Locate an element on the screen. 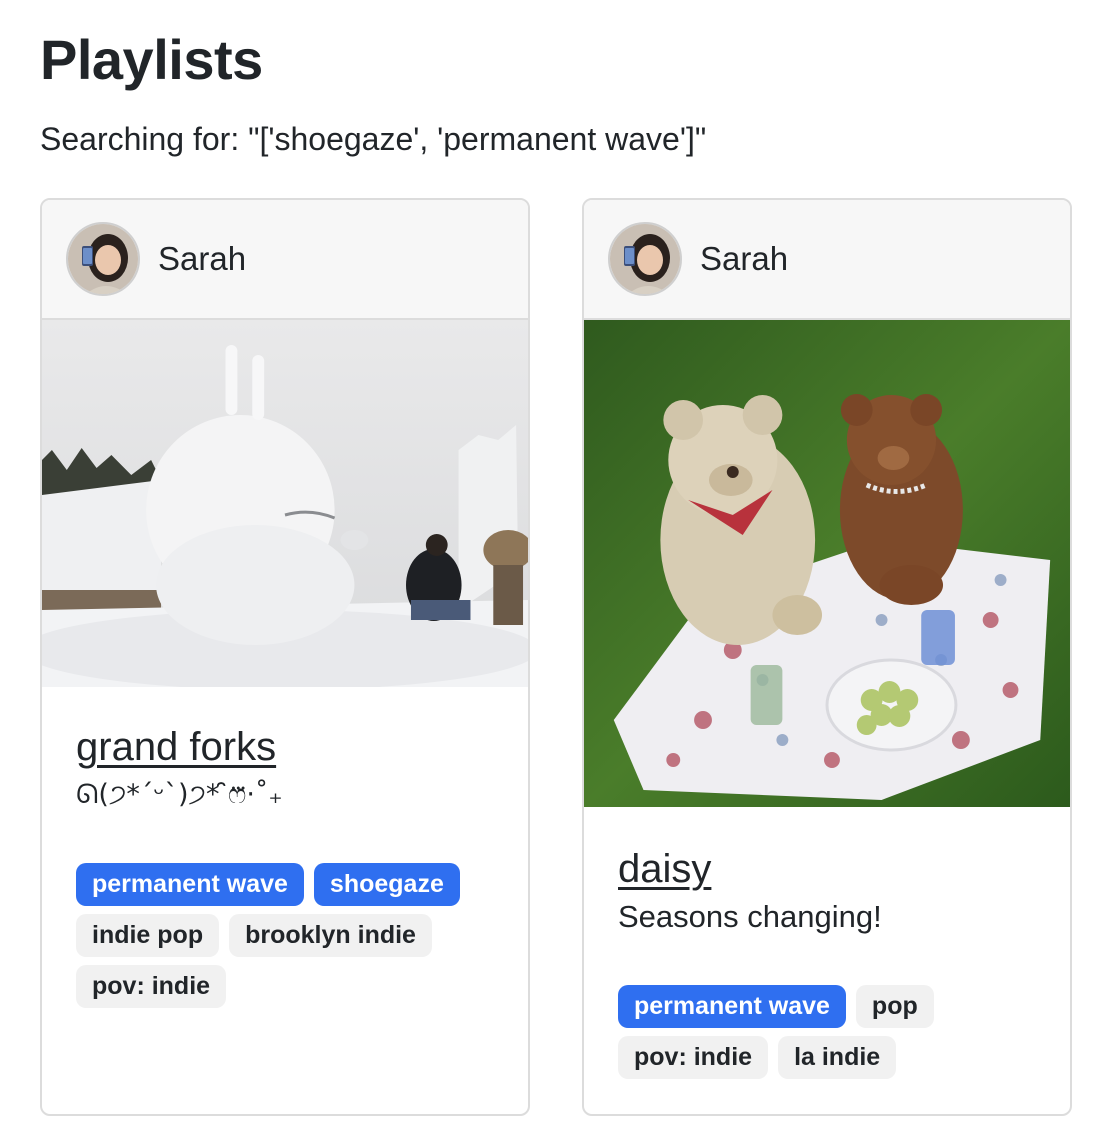  tag-list: permanent wave pop pov: indie la indie is located at coordinates (833, 1036).